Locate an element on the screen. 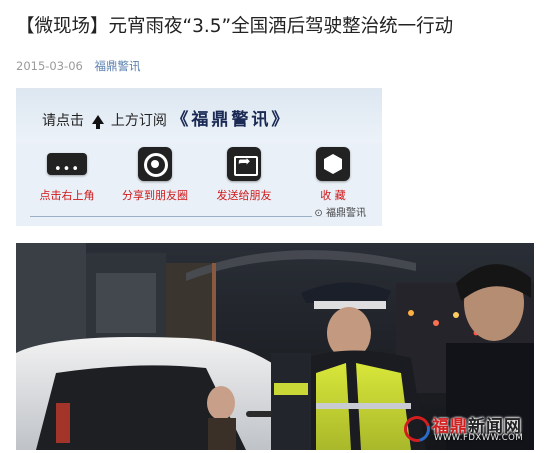 This screenshot has width=550, height=453. banner-watermark: ⊙ 福鼎警讯 is located at coordinates (340, 211).